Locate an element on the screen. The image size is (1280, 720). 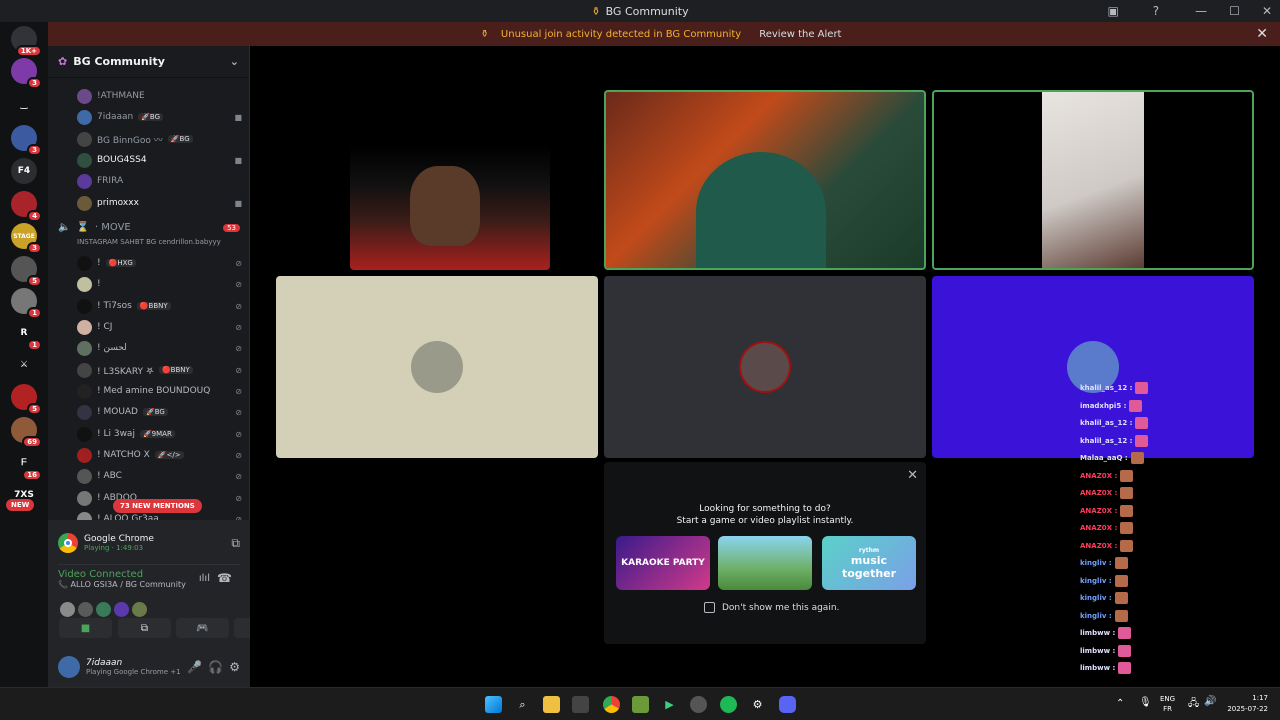
video-tile-user5 is located at coordinates (765, 367).